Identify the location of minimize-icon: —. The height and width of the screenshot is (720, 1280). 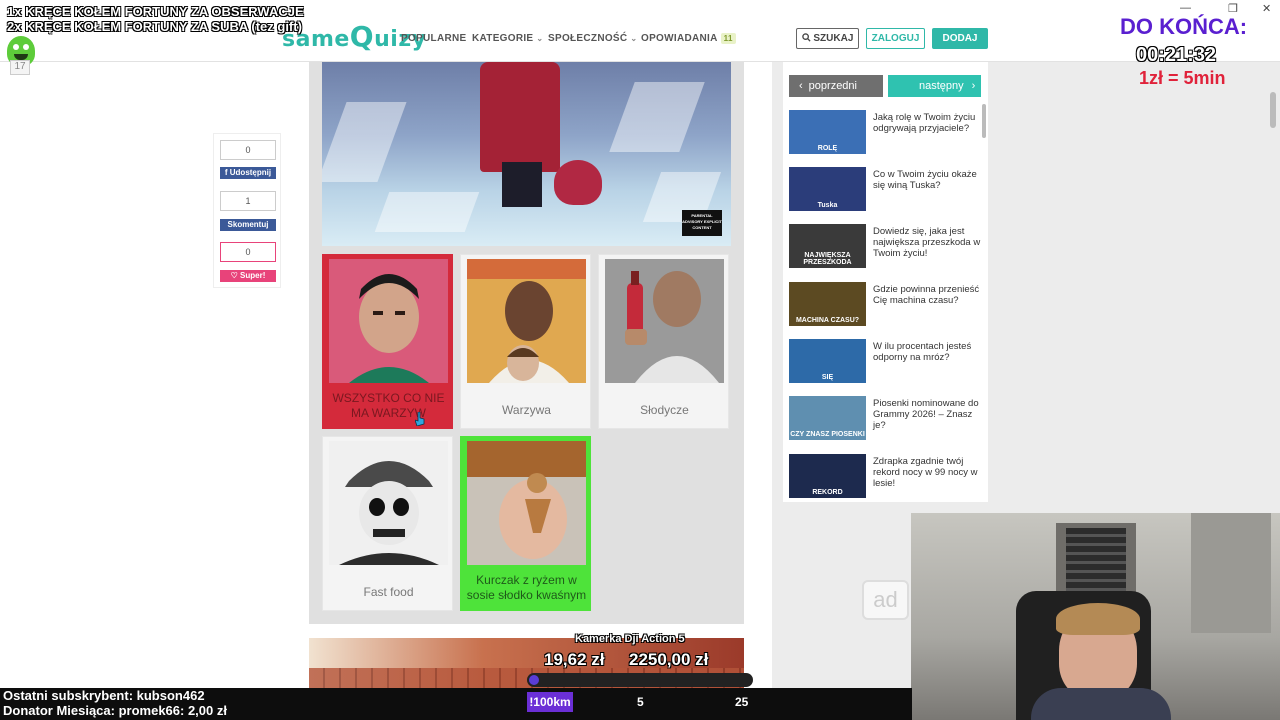
(1185, 8).